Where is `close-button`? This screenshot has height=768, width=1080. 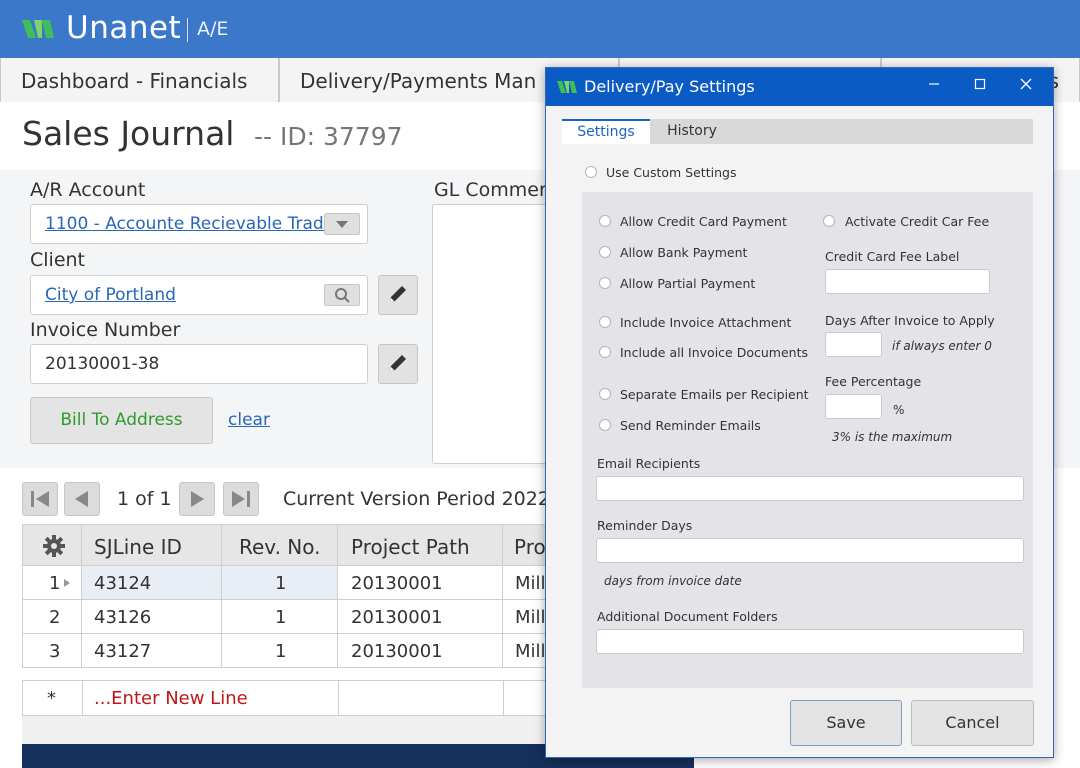
close-button is located at coordinates (1026, 87).